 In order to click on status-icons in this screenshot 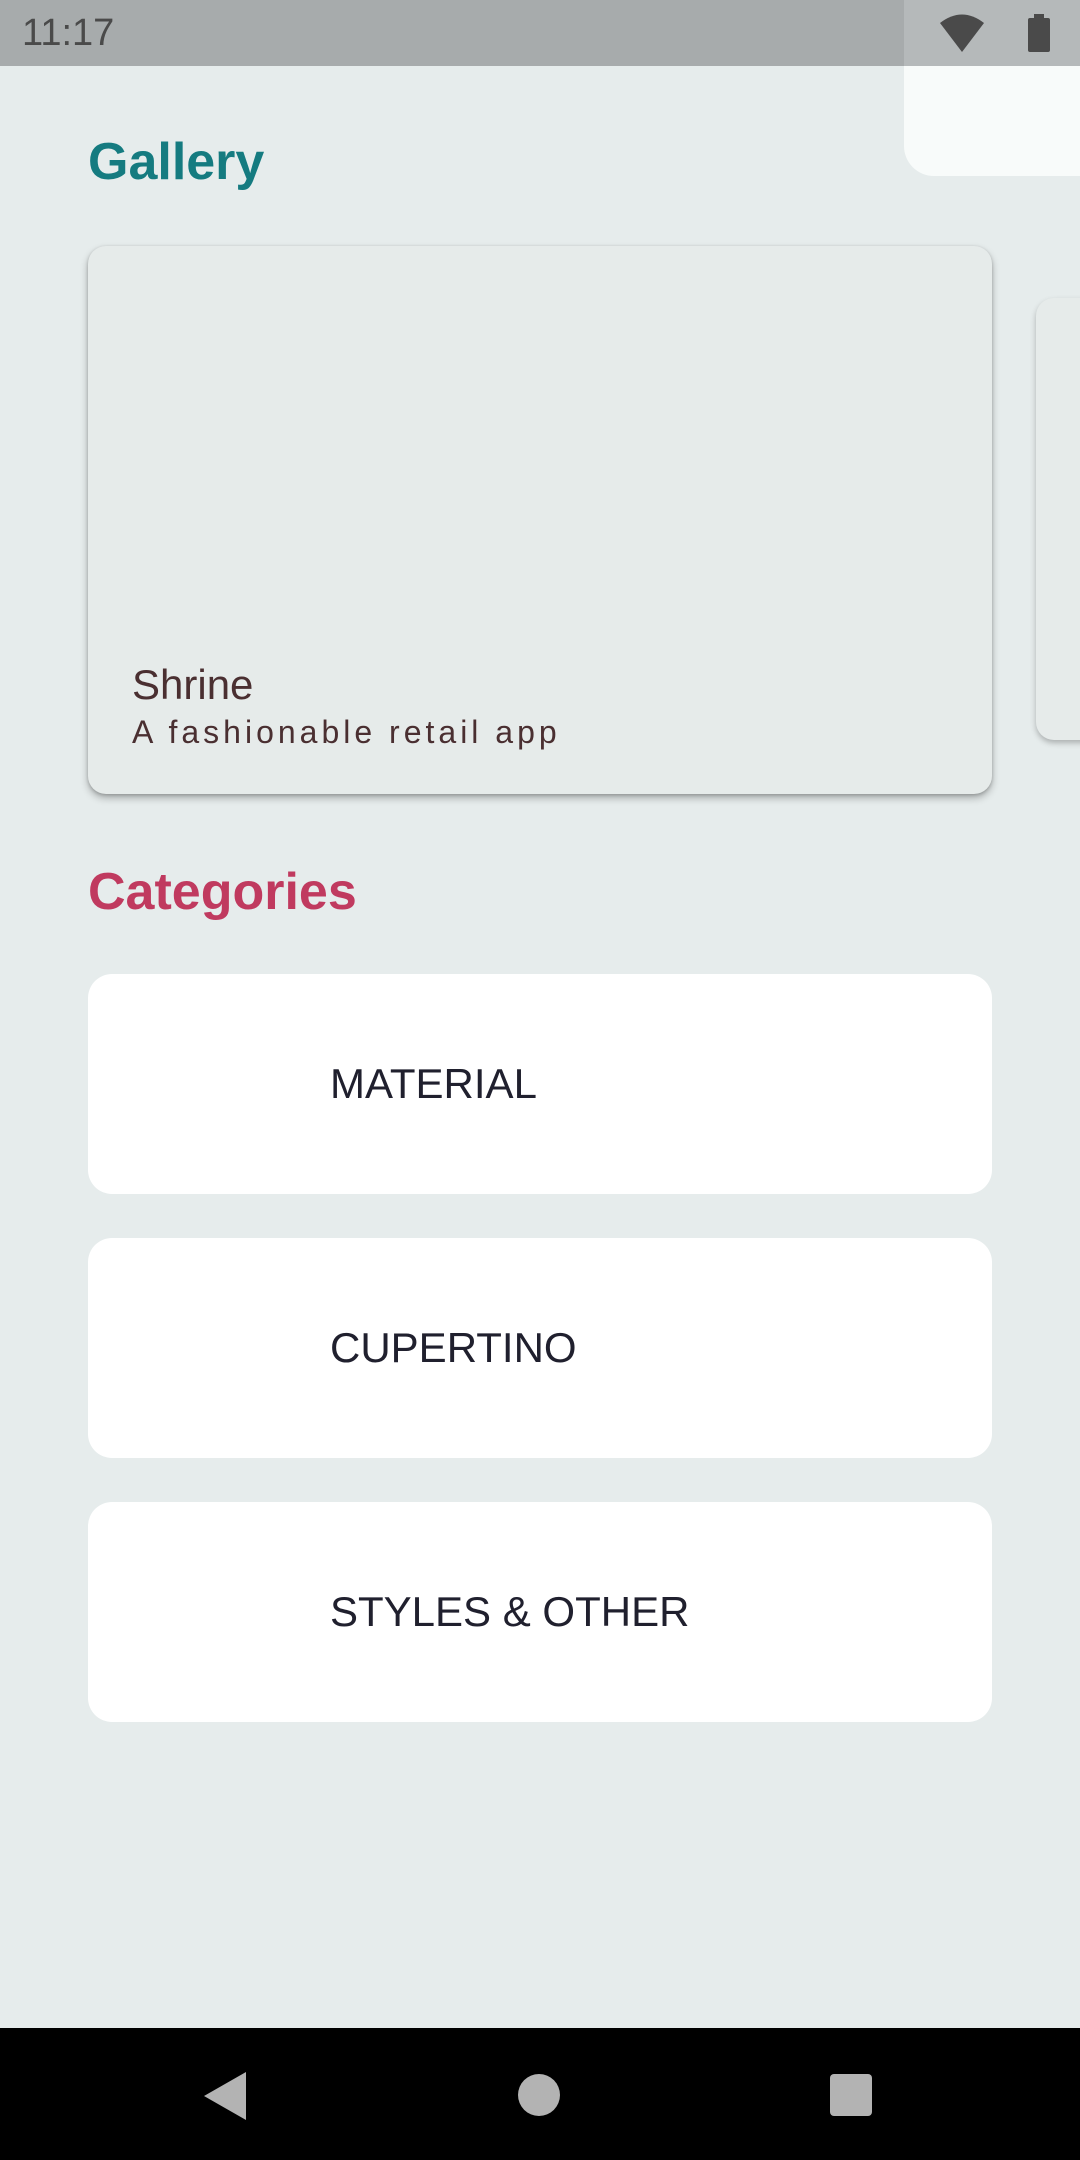, I will do `click(992, 33)`.